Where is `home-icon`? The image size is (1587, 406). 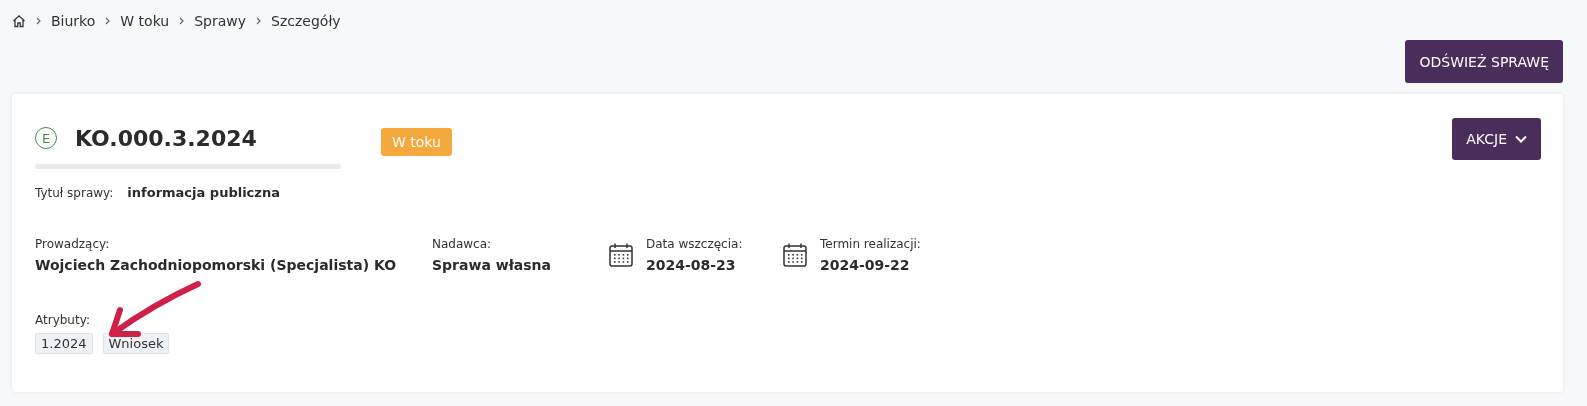 home-icon is located at coordinates (19, 21).